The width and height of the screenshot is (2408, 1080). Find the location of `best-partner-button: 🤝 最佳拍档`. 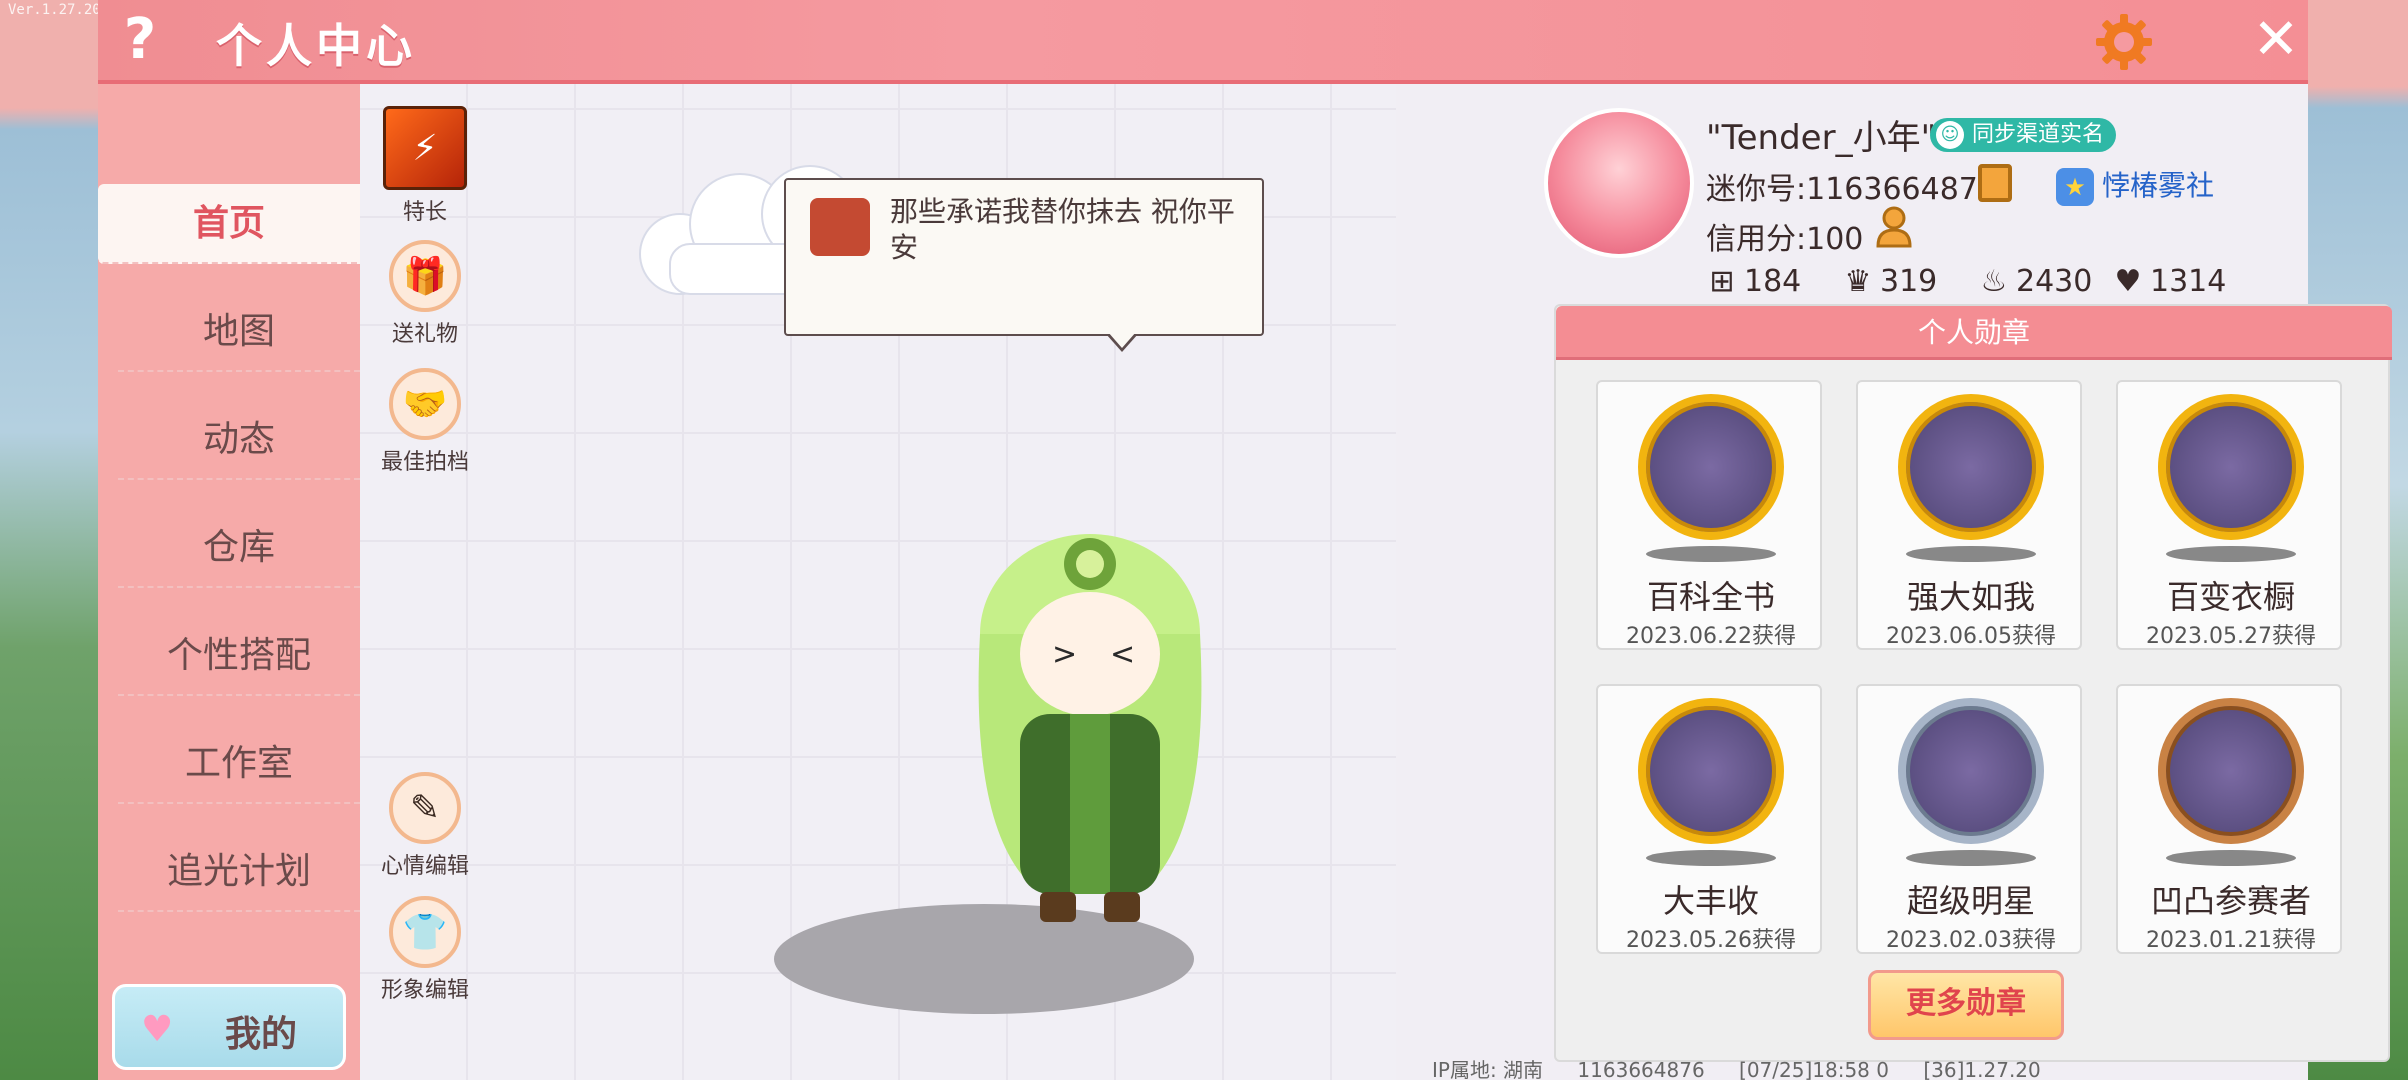

best-partner-button: 🤝 最佳拍档 is located at coordinates (425, 422).